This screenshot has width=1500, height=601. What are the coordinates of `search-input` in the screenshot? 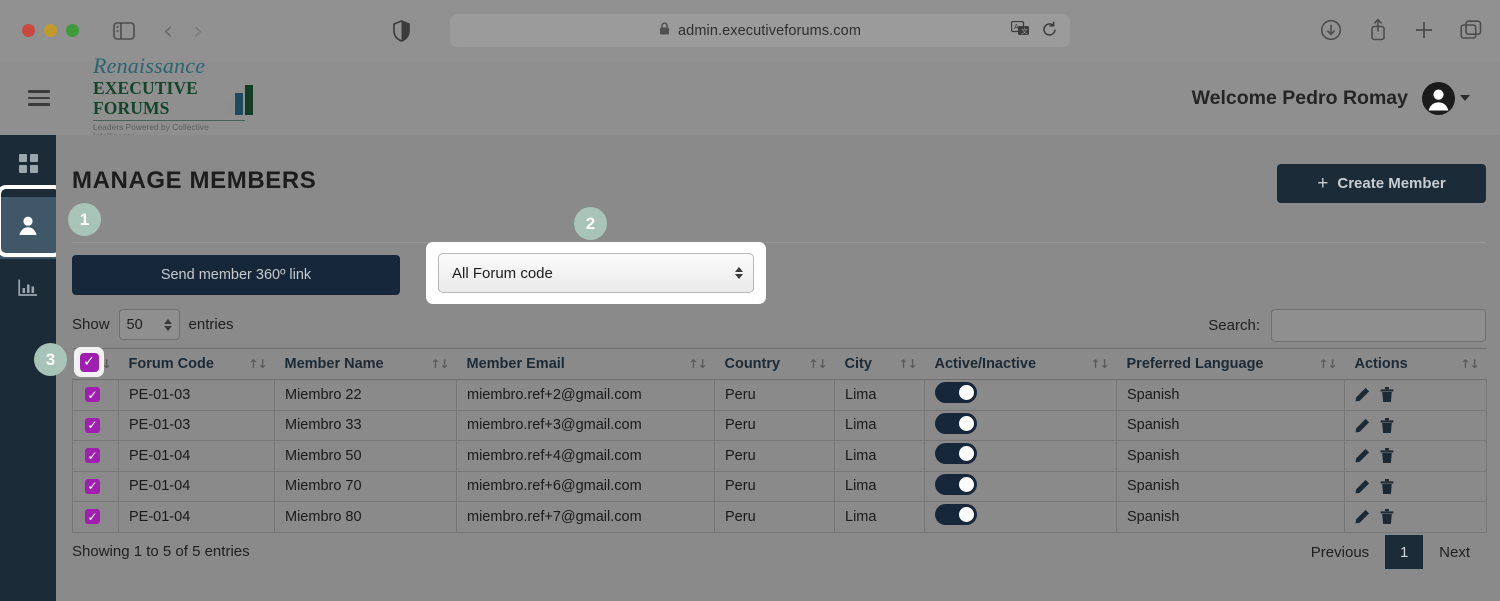 It's located at (1378, 325).